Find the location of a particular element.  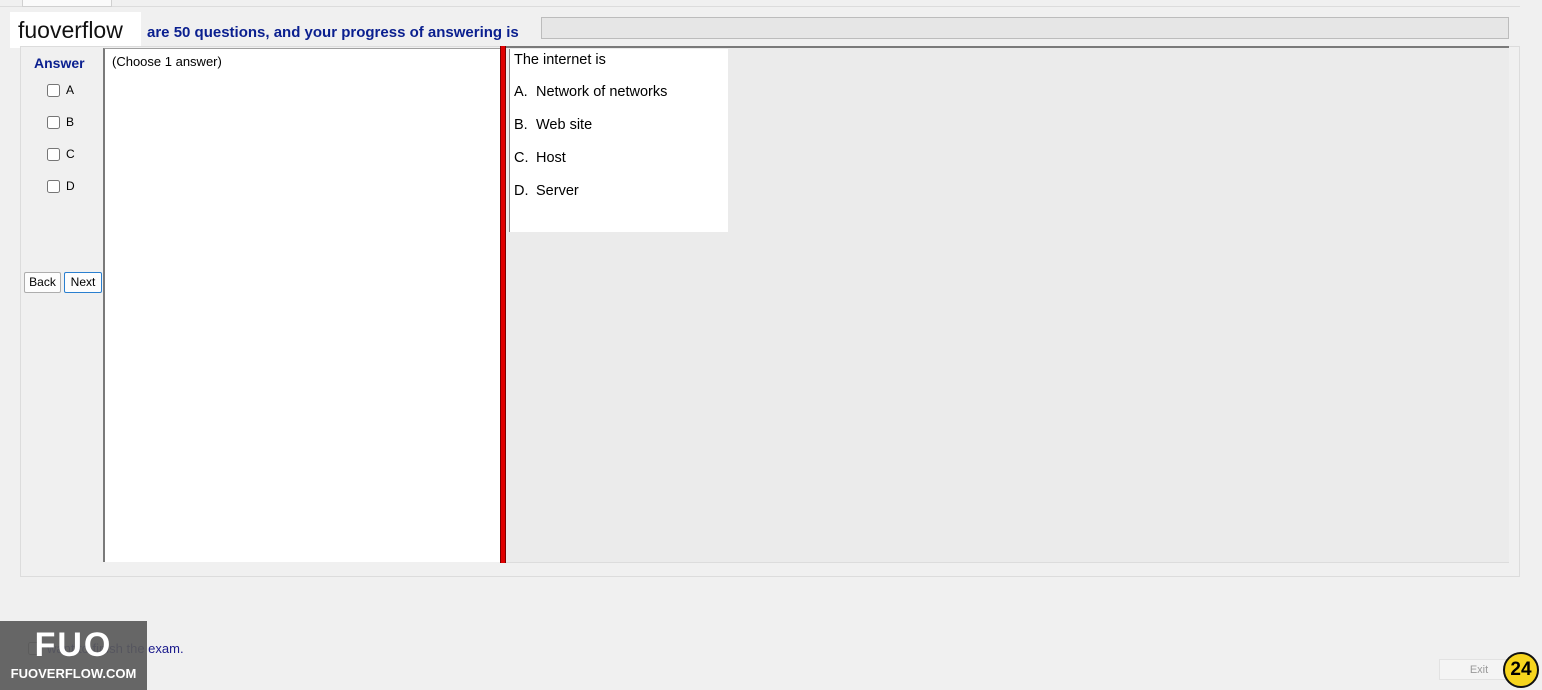

choice-b: B. Web site is located at coordinates (553, 125).